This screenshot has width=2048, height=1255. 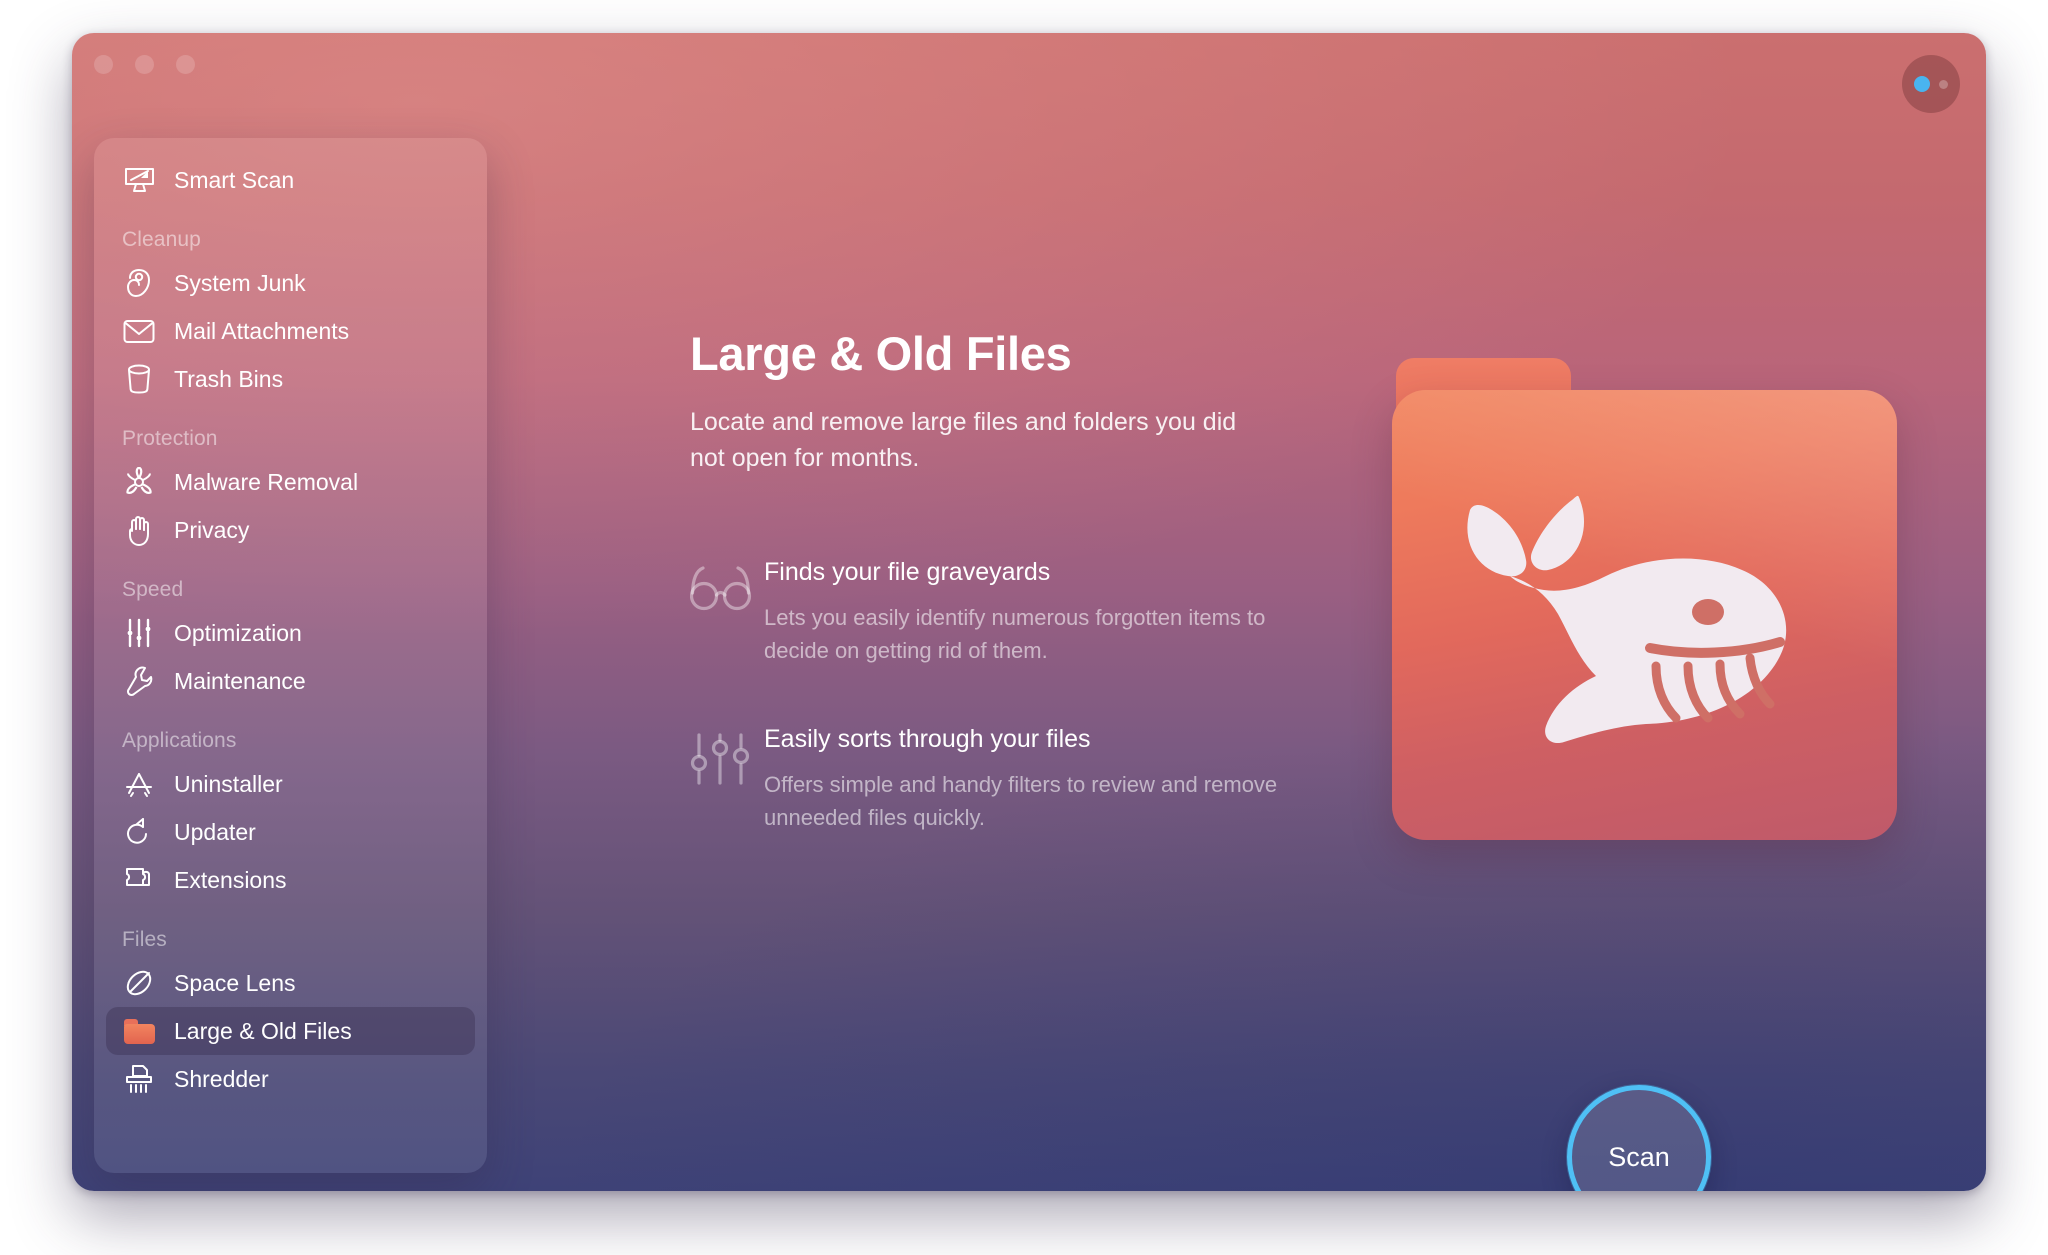 I want to click on app-store-icon, so click(x=139, y=784).